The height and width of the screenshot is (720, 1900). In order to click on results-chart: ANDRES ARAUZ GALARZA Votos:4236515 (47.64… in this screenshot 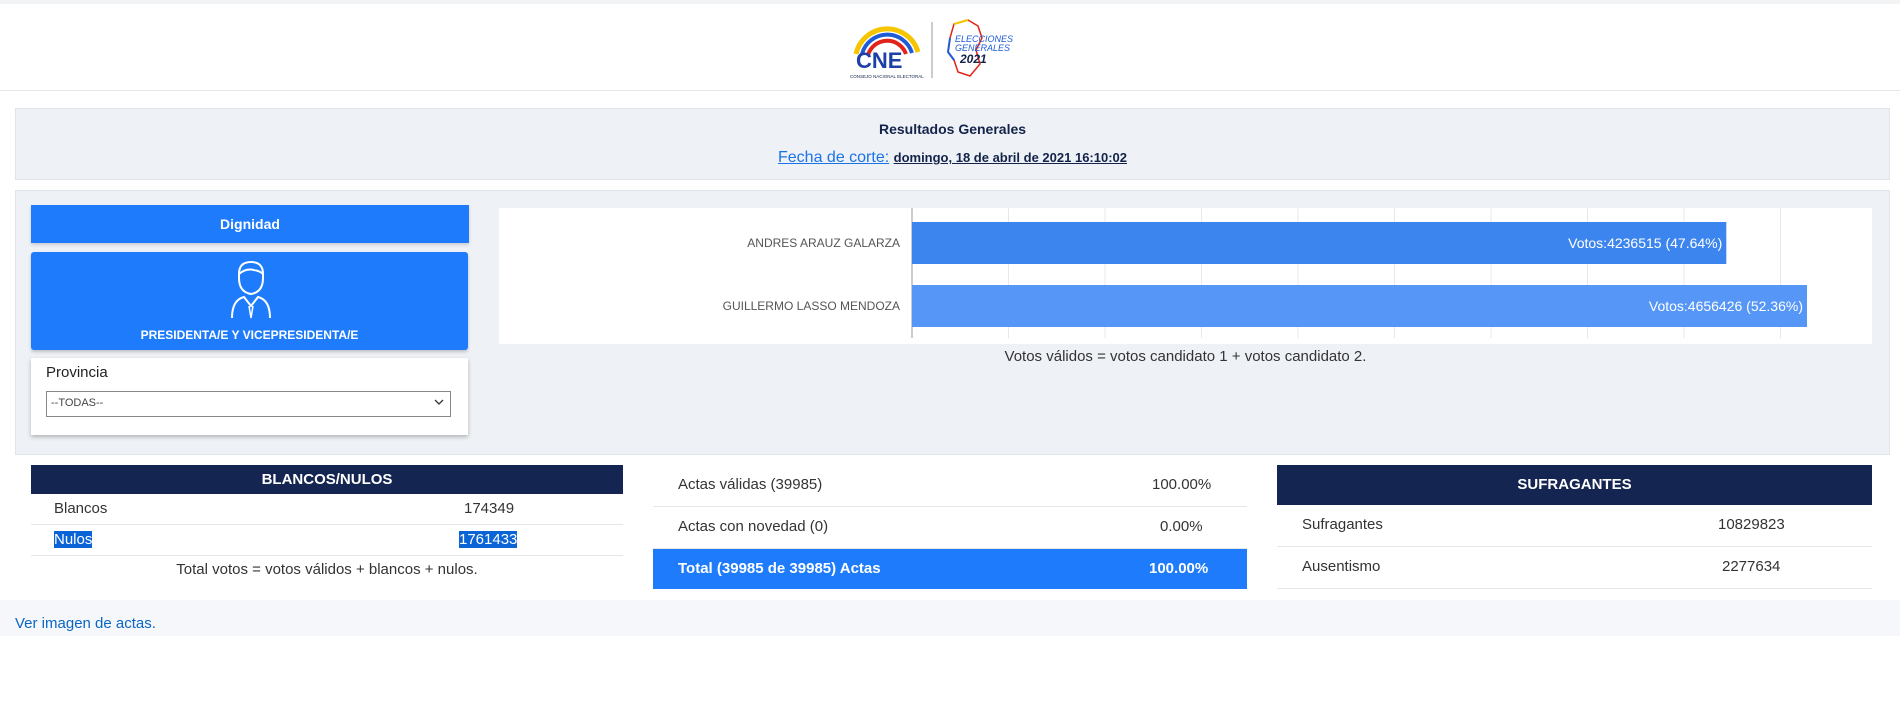, I will do `click(1185, 276)`.